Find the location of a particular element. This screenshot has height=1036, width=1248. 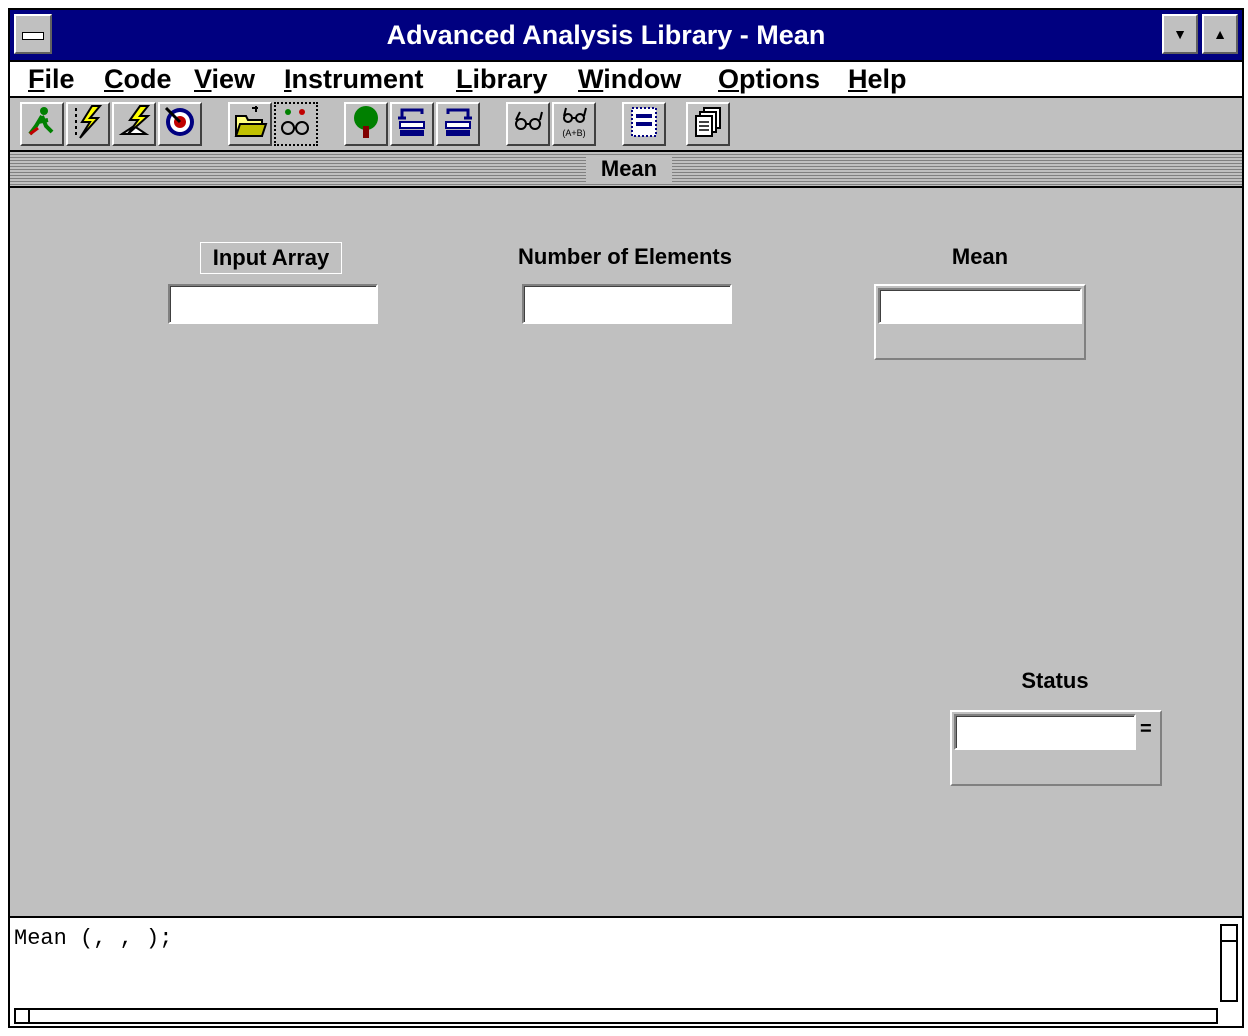

insert-top-icon is located at coordinates (412, 124).